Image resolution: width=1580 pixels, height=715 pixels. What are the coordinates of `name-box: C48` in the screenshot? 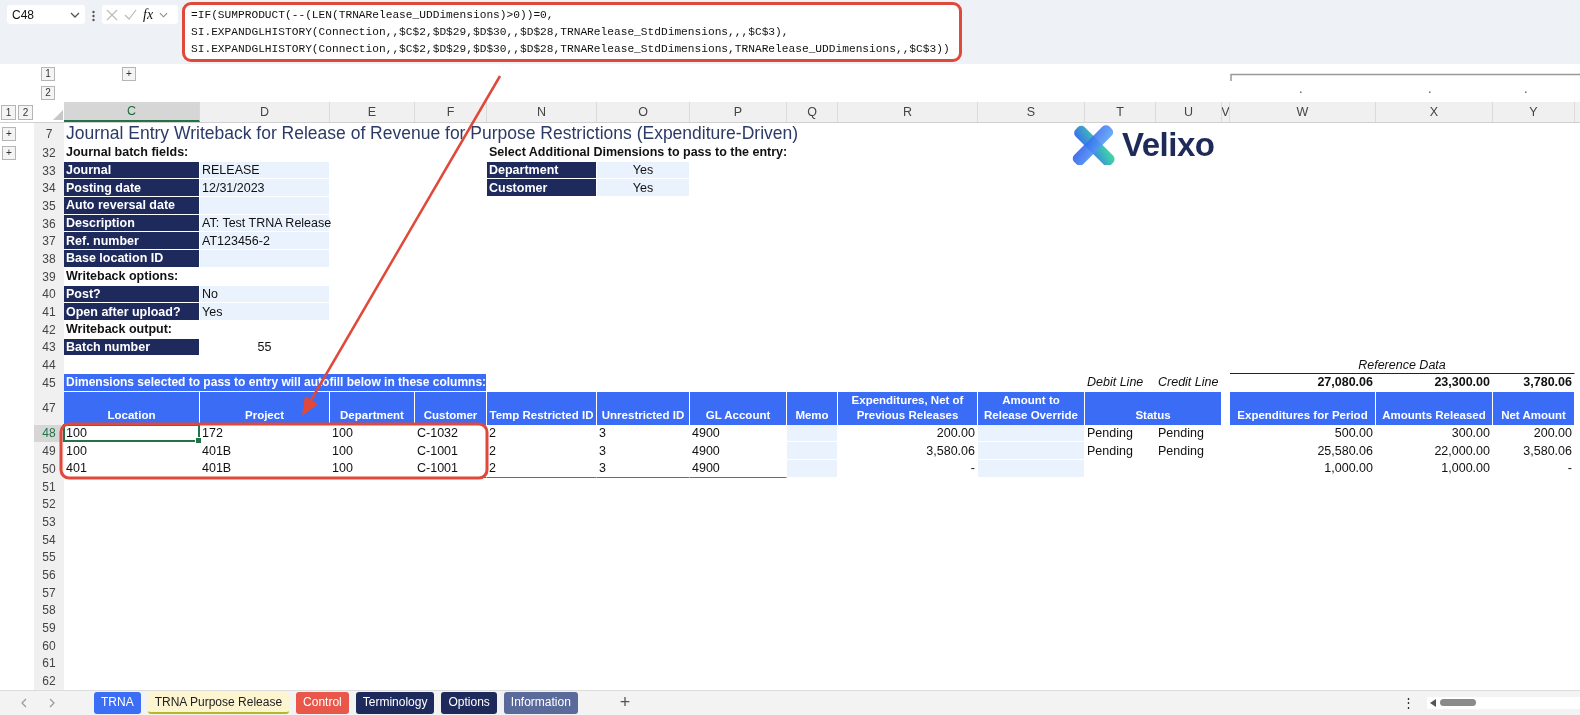 It's located at (46, 14).